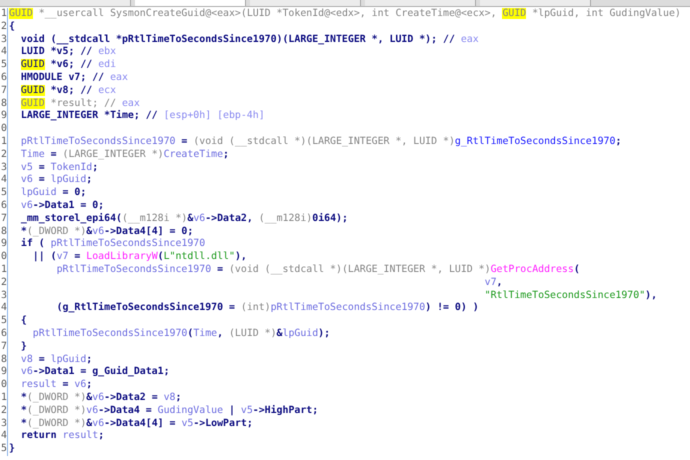 The height and width of the screenshot is (460, 690). I want to click on code-line: pRtlTimeToSecondsSince1970 = (void (__stdcall *)(LARGE_INTEGER *, LUID *)g_RtlTimeToSecondsSince1970;, so click(321, 142).